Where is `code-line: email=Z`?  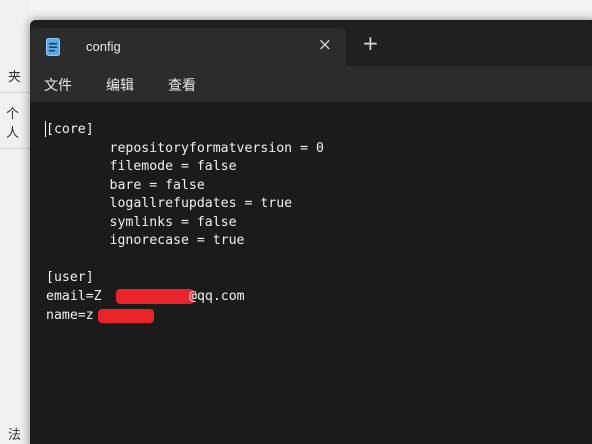
code-line: email=Z is located at coordinates (74, 296).